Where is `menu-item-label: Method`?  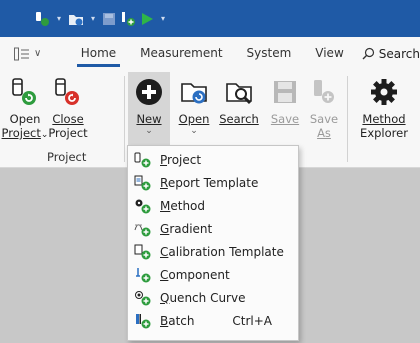
menu-item-label: Method is located at coordinates (183, 205).